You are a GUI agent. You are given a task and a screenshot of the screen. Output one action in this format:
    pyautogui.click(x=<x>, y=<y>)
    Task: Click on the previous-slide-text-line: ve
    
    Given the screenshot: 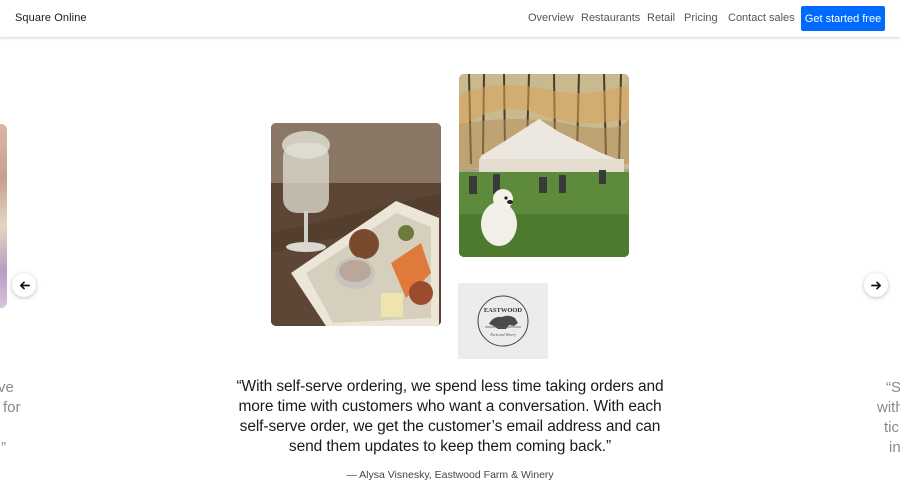 What is the action you would take?
    pyautogui.click(x=7, y=387)
    